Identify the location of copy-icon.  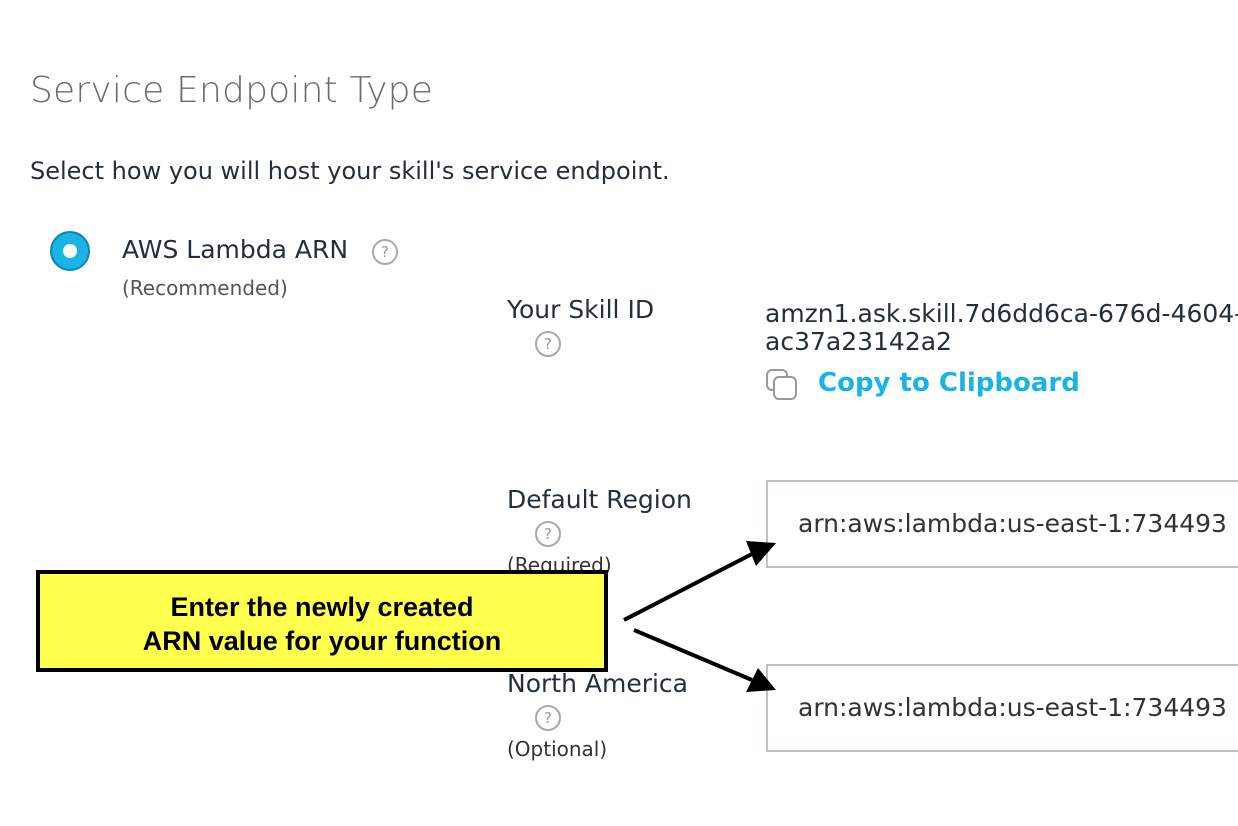
(782, 385).